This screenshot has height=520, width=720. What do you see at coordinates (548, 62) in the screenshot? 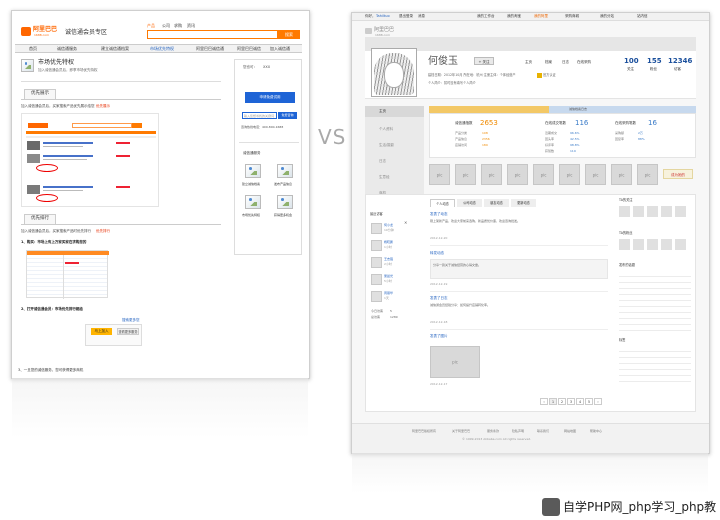
I see `header-link: 档案` at bounding box center [548, 62].